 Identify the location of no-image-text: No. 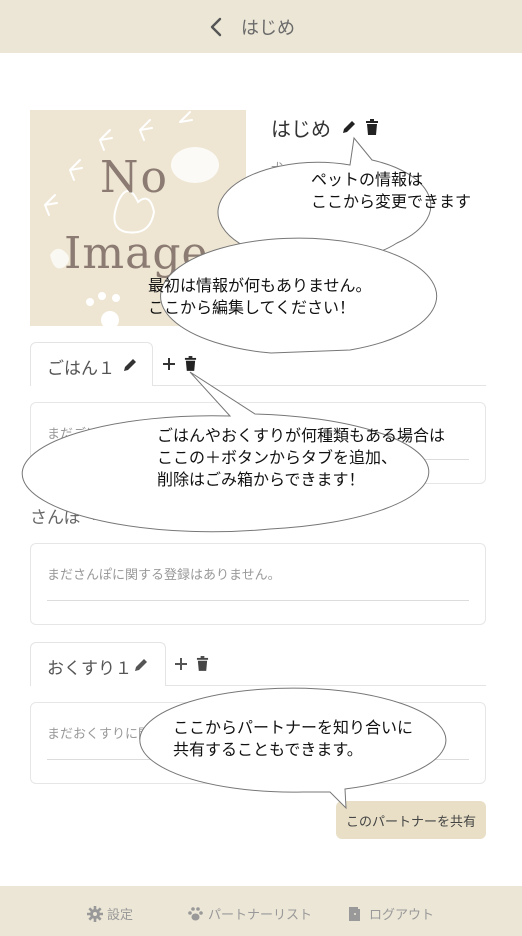
(134, 177).